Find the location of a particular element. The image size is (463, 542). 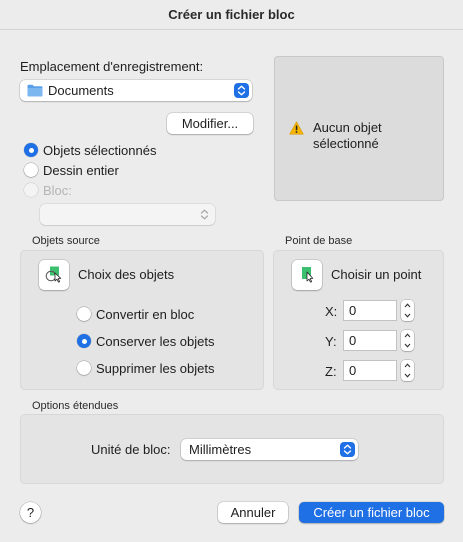

radio-selected-objects-label: Objets sélectionnés is located at coordinates (100, 150).